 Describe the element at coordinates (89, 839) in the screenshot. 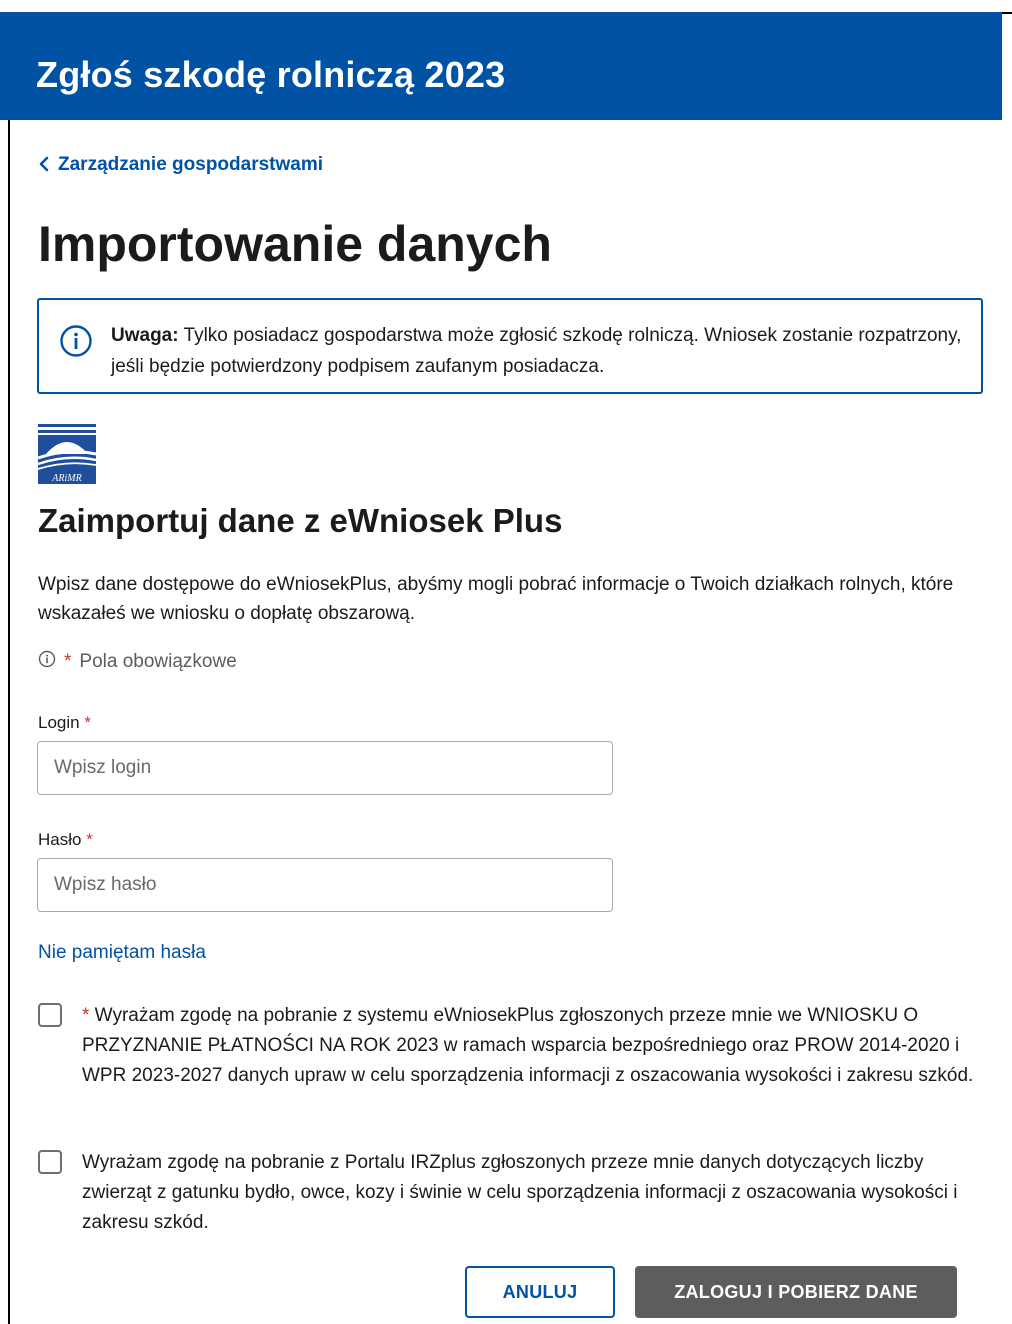

I see `password-required-star: *` at that location.